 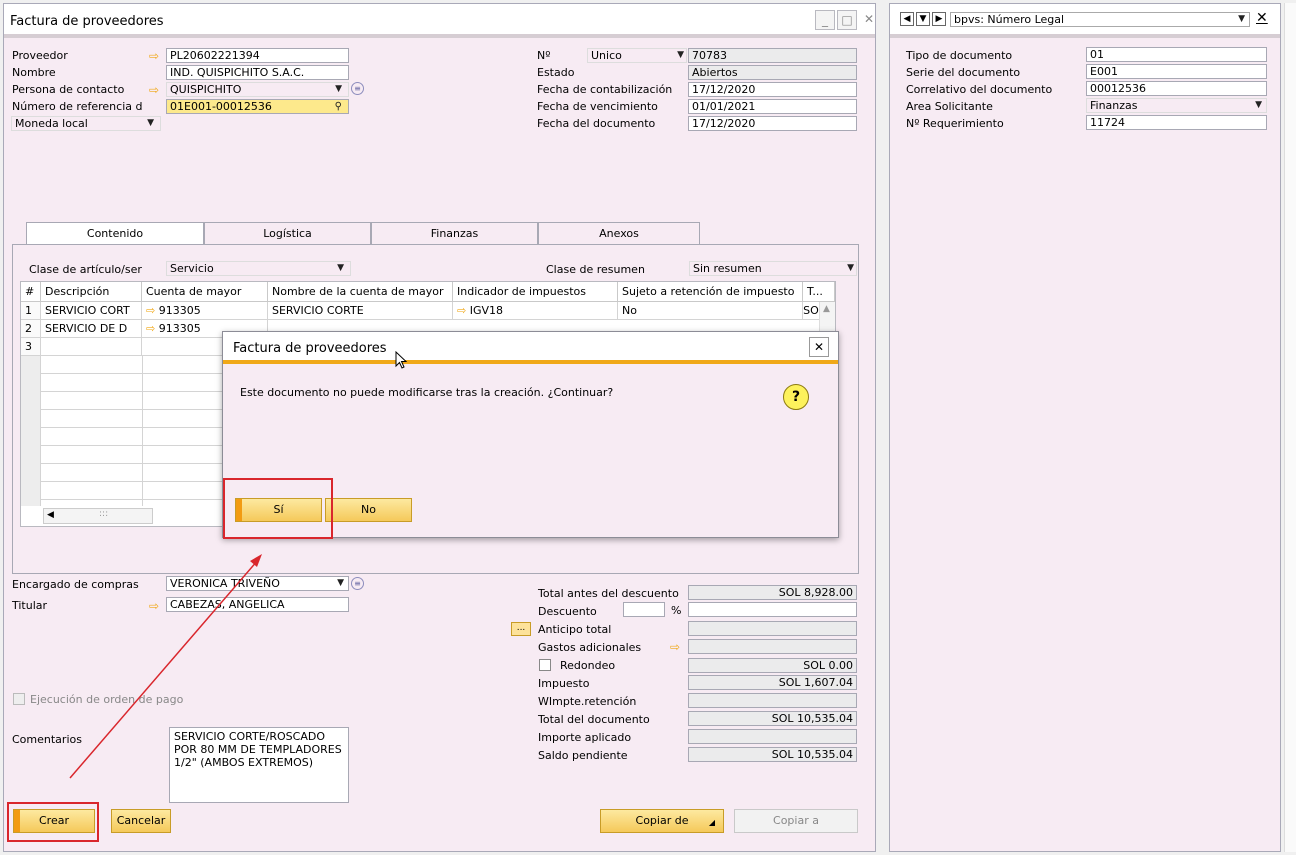 I want to click on annotation-arrow, so click(x=165, y=666).